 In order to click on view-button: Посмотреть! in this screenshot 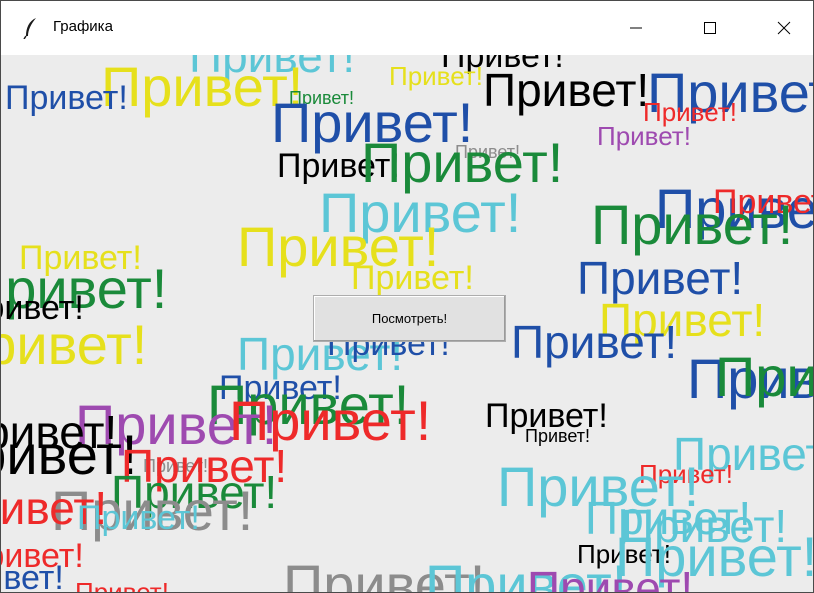, I will do `click(409, 318)`.